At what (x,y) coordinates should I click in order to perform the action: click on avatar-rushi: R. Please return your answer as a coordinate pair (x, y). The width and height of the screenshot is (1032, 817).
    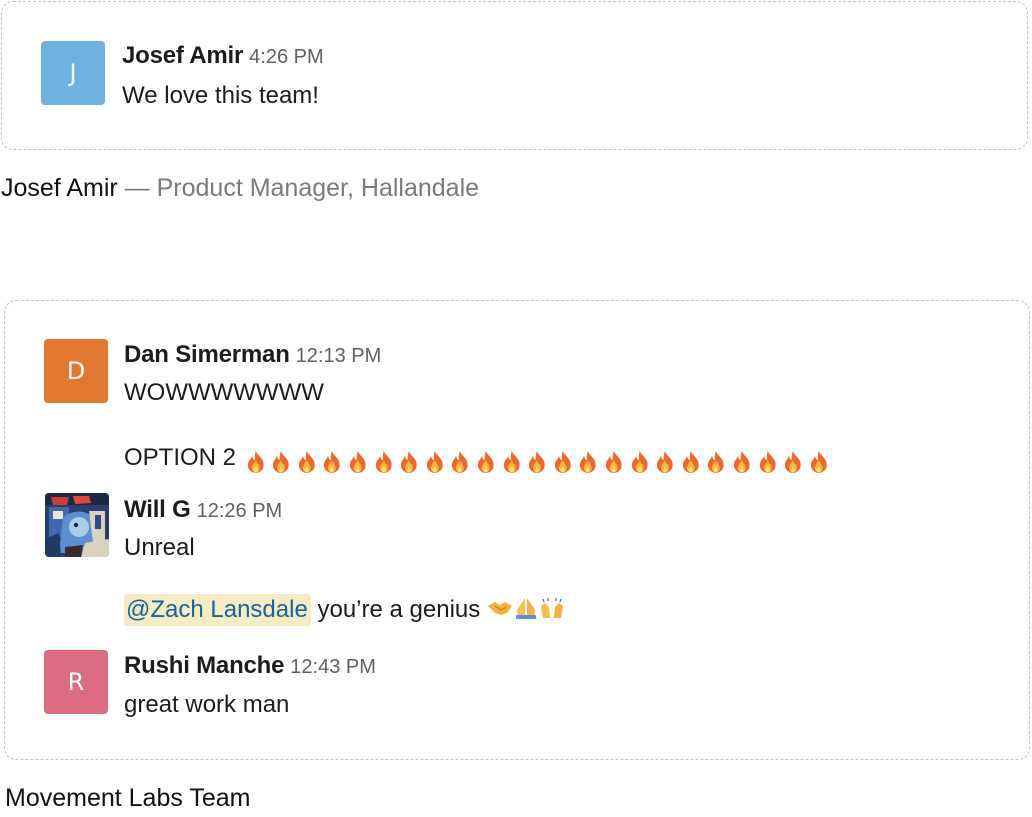
    Looking at the image, I should click on (76, 682).